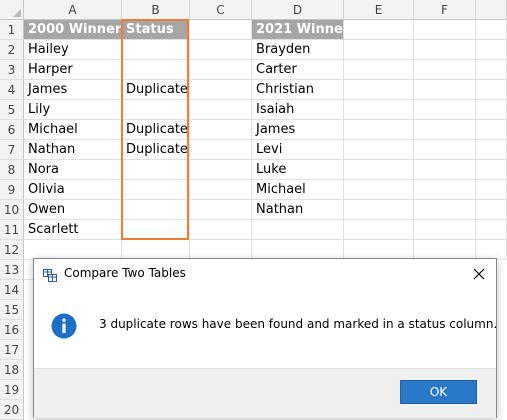 This screenshot has width=507, height=420. What do you see at coordinates (445, 230) in the screenshot?
I see `cell-f11` at bounding box center [445, 230].